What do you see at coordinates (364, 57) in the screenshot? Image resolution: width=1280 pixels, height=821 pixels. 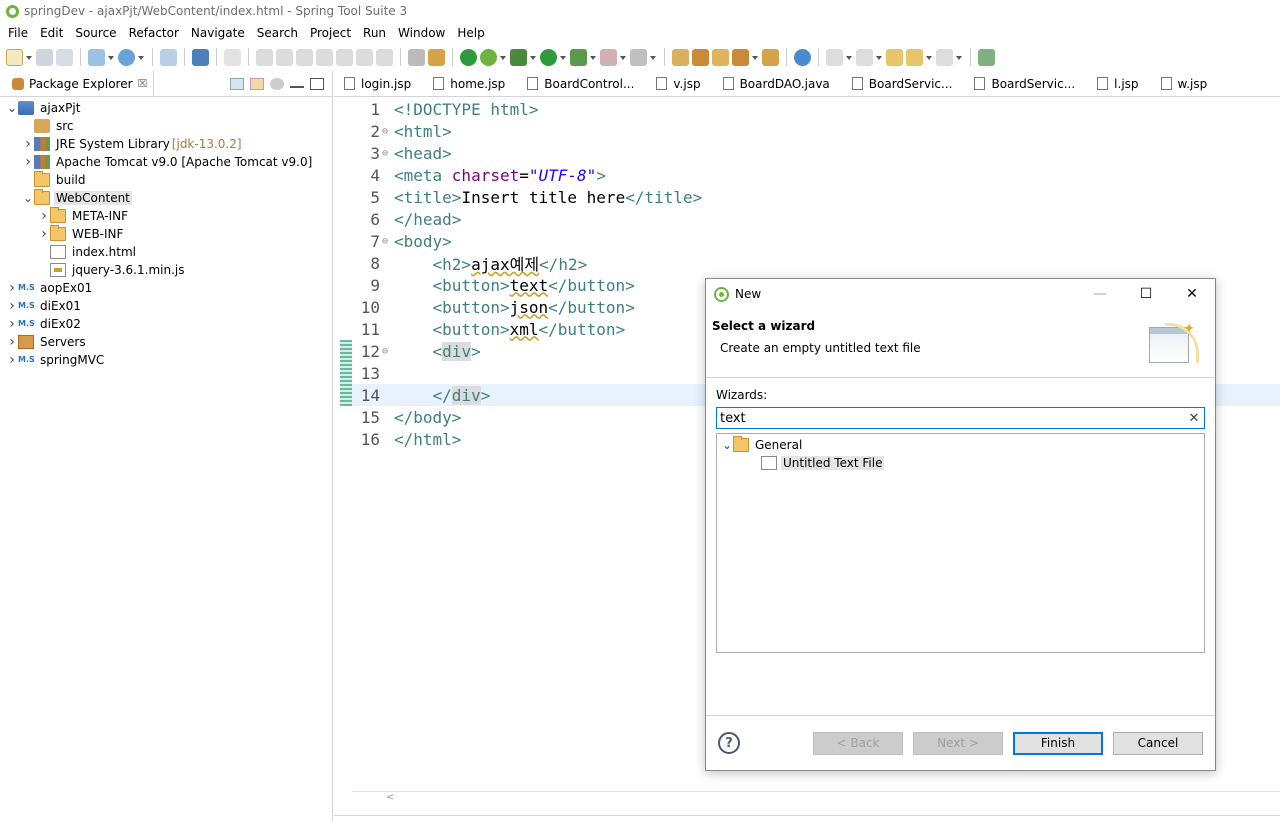 I see `step-over-icon` at bounding box center [364, 57].